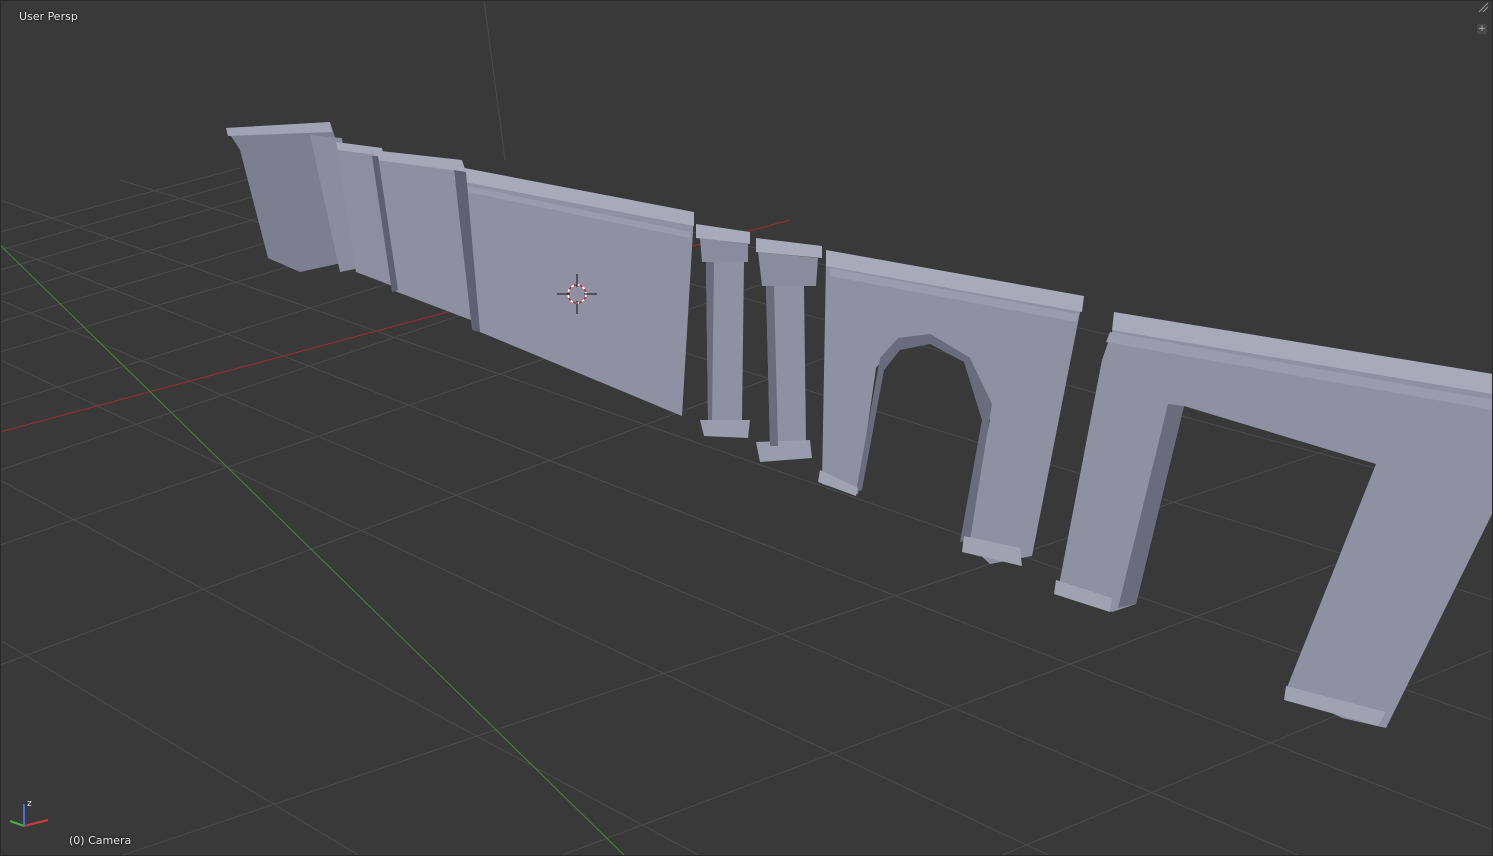 The height and width of the screenshot is (856, 1493). What do you see at coordinates (17, 823) in the screenshot?
I see `axis-y-icon` at bounding box center [17, 823].